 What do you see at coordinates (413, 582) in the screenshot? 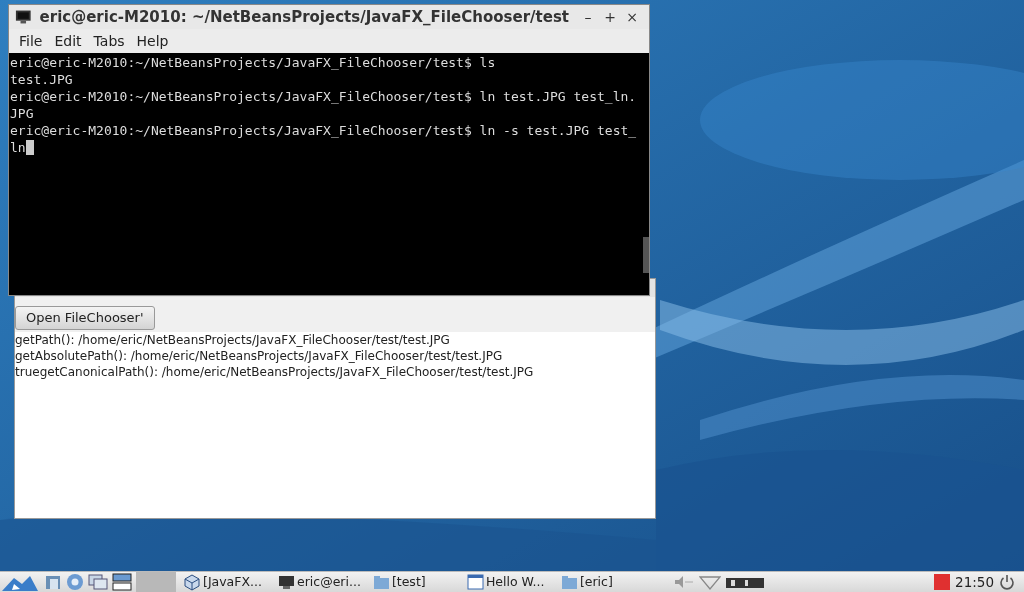
I see `taskbar-button: [test]` at bounding box center [413, 582].